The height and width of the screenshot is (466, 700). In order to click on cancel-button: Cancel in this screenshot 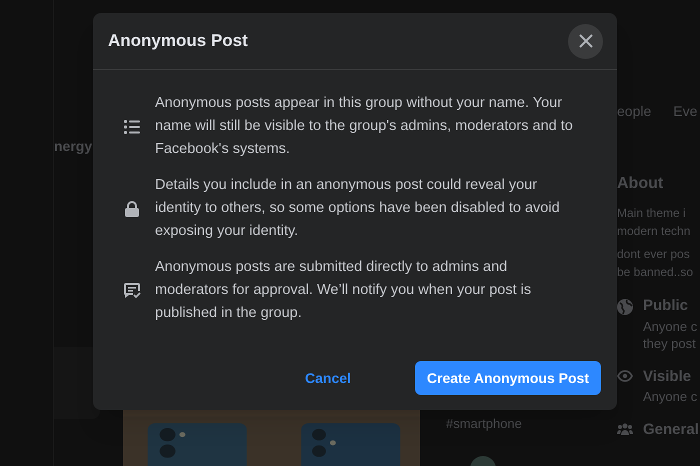, I will do `click(328, 378)`.